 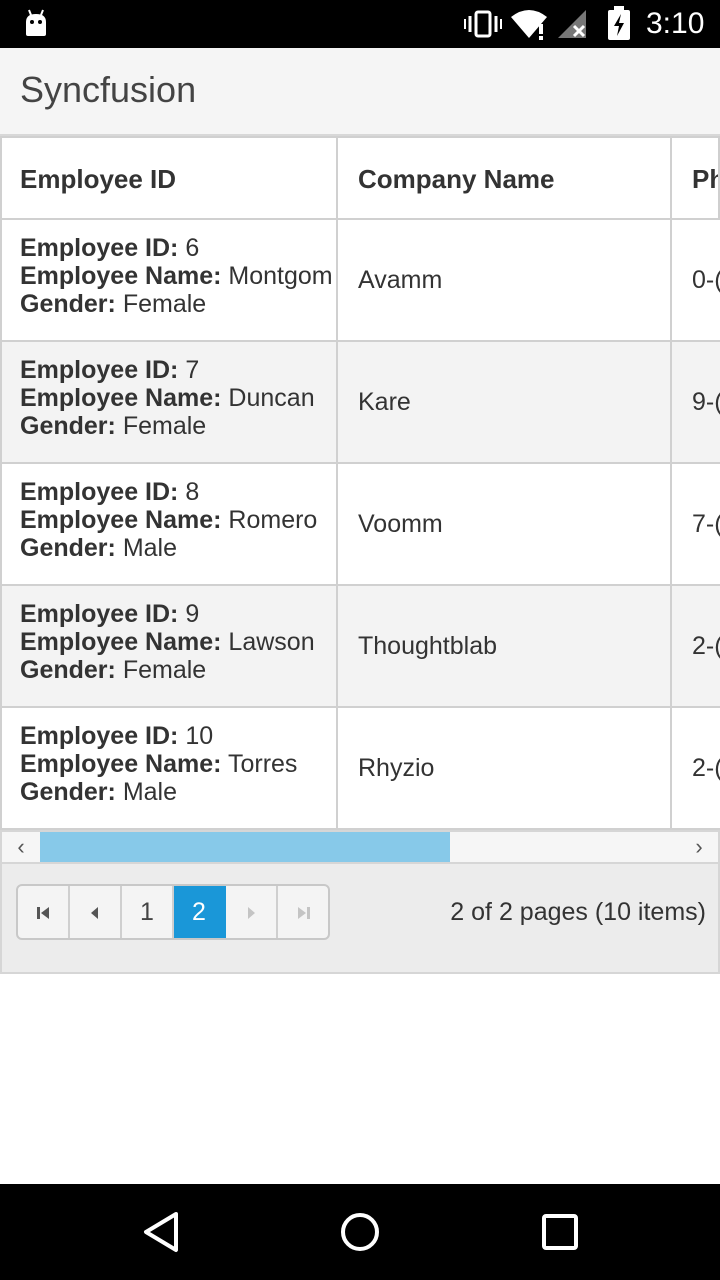 I want to click on wifi-icon, so click(x=529, y=25).